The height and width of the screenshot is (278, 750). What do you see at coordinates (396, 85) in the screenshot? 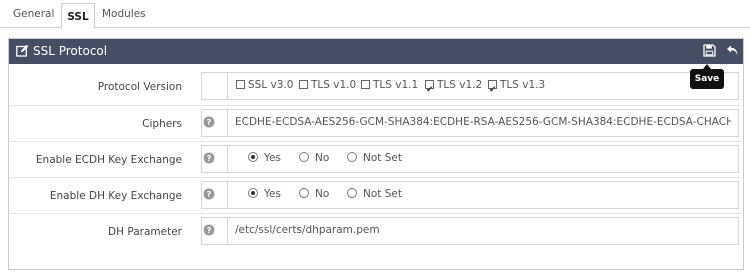
I see `checkbox-label: TLS v1.1` at bounding box center [396, 85].